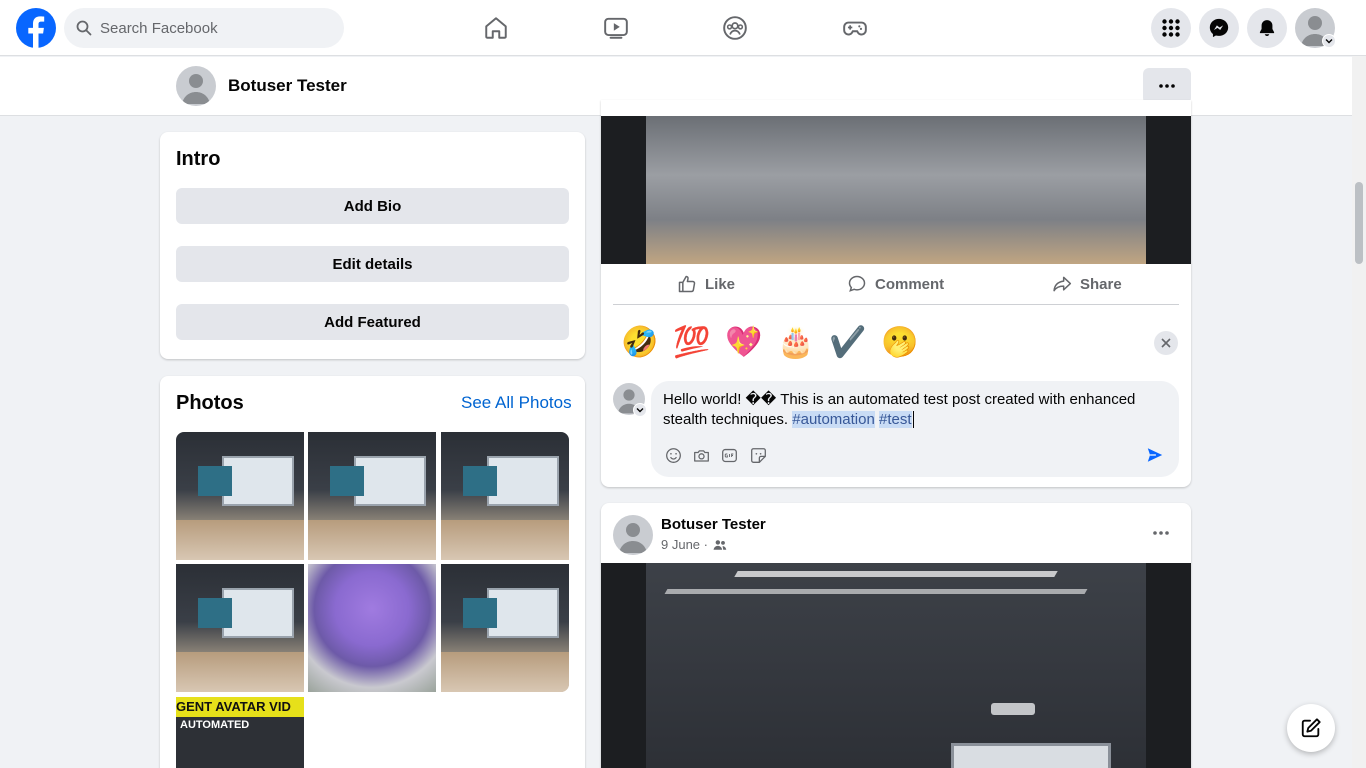  What do you see at coordinates (683, 28) in the screenshot?
I see `top-navigation-bar` at bounding box center [683, 28].